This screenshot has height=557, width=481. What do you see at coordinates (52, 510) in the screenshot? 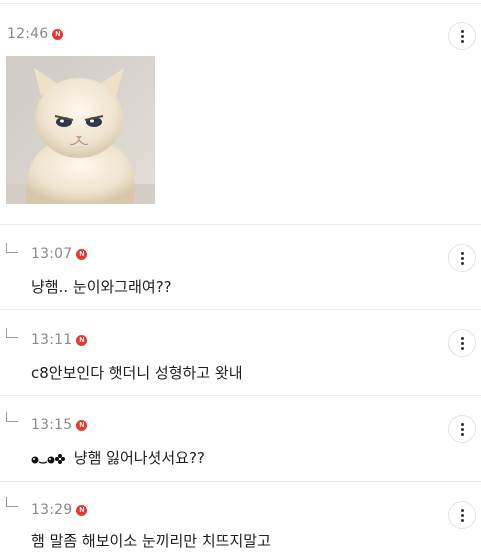
I see `reply-time: 13:29` at bounding box center [52, 510].